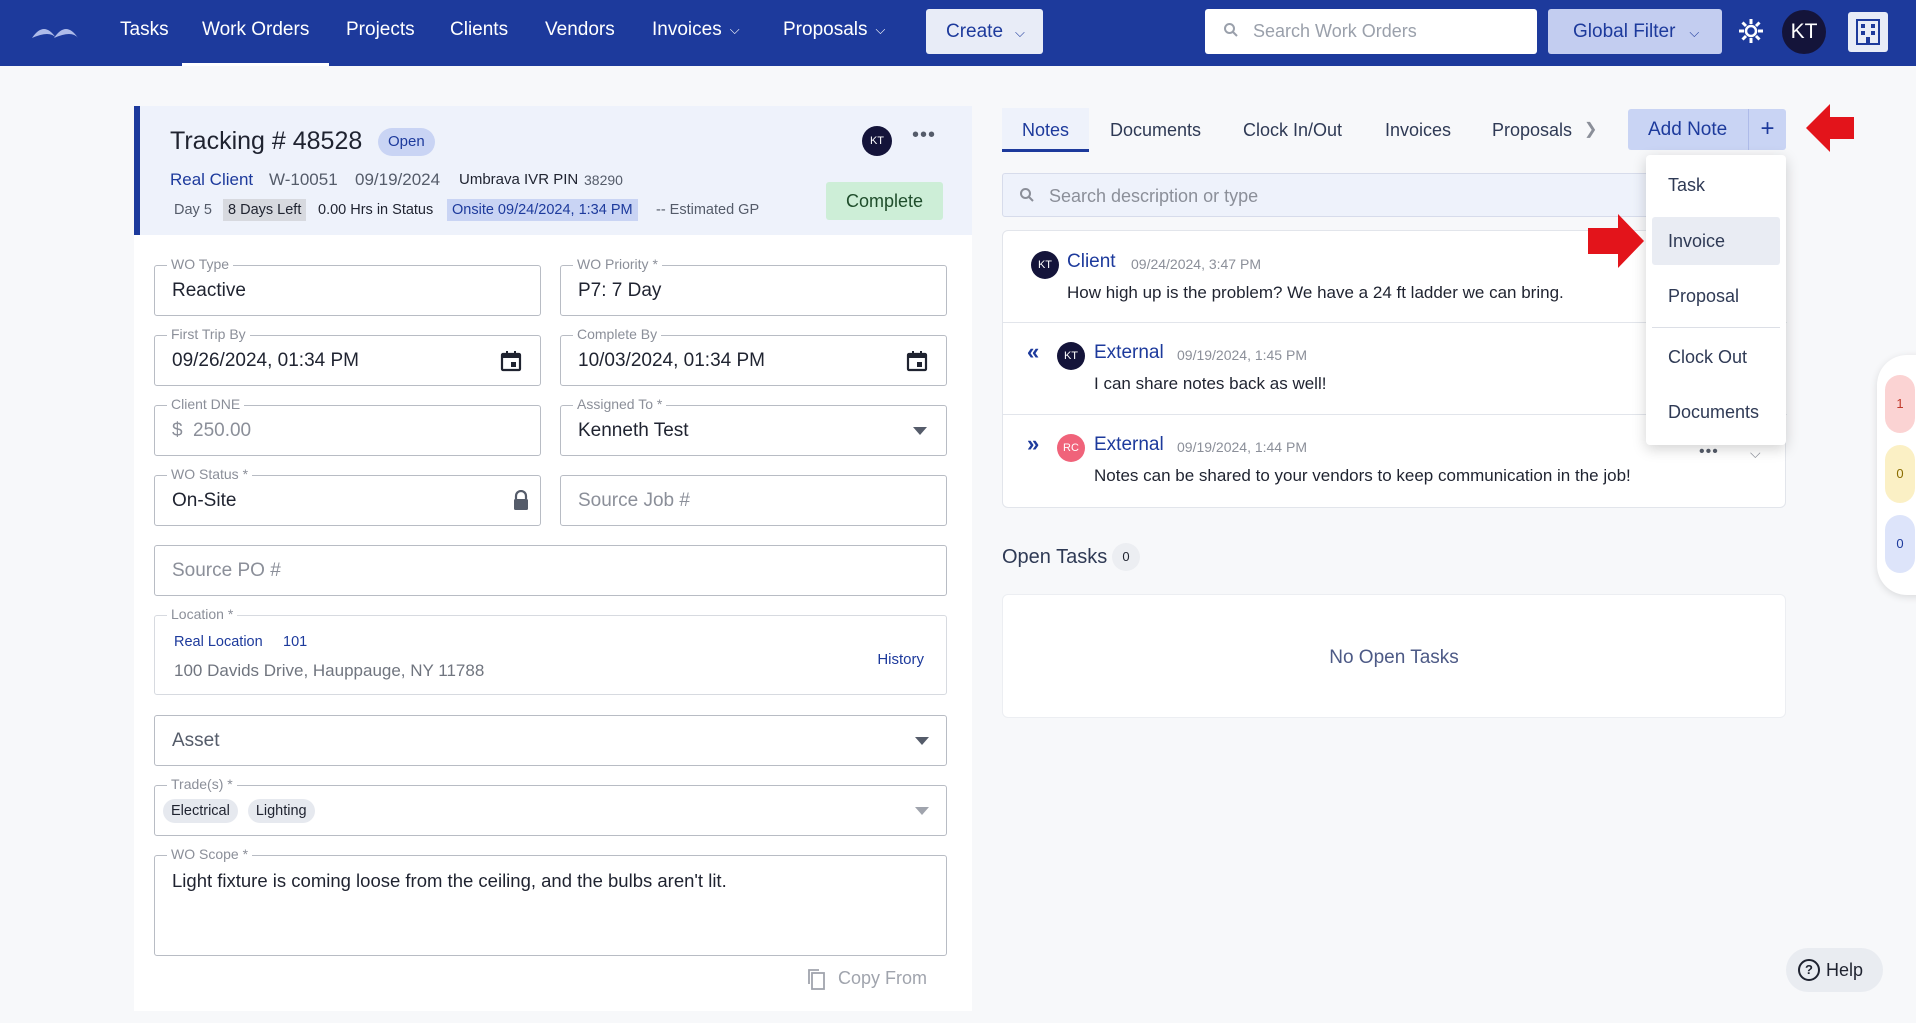 The width and height of the screenshot is (1916, 1023). Describe the element at coordinates (479, 33) in the screenshot. I see `nav-clients: Clients` at that location.